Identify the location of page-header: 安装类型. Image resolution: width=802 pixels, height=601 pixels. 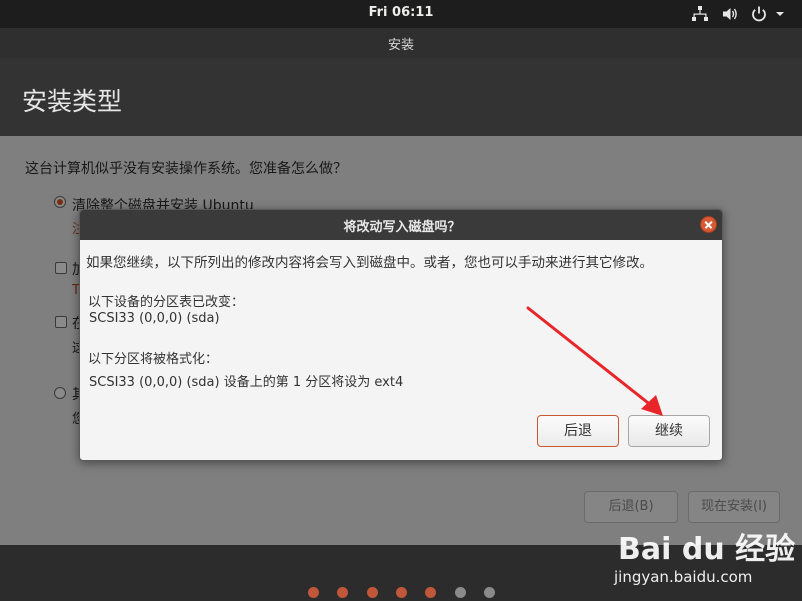
(401, 97).